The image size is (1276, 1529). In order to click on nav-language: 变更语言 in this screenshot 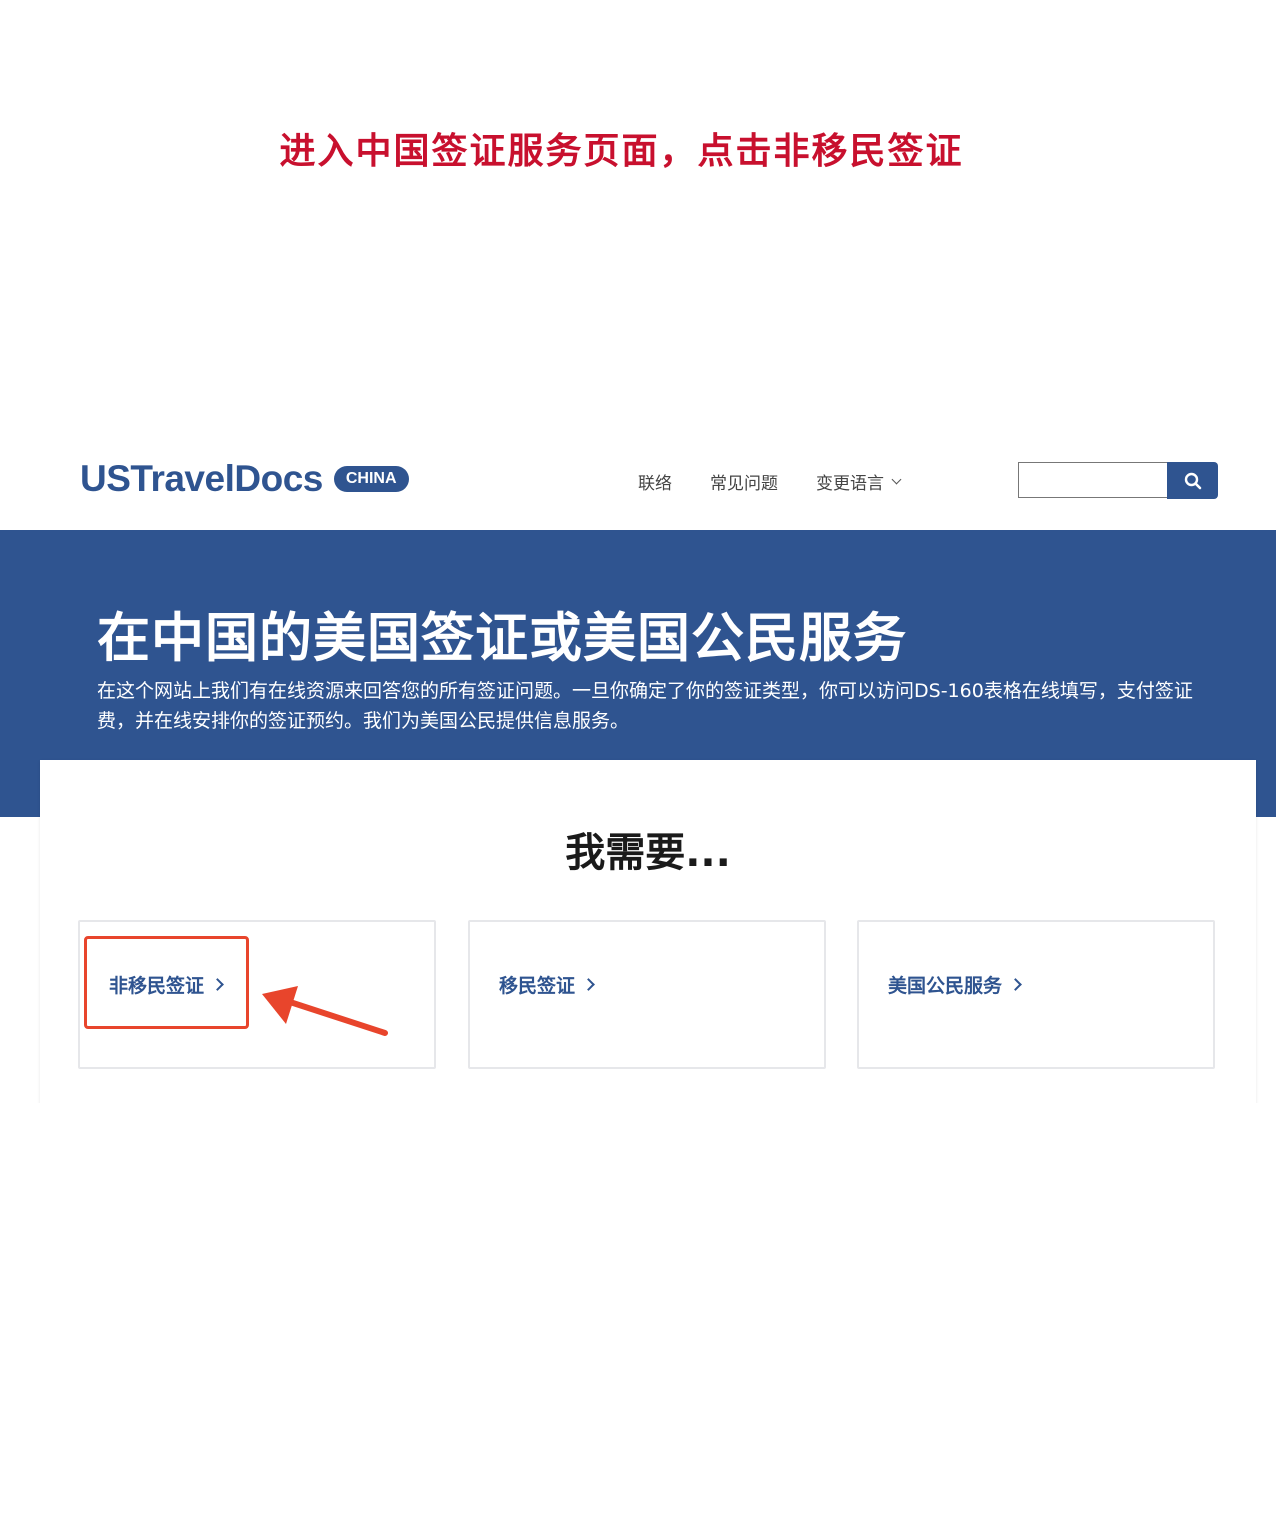, I will do `click(859, 481)`.